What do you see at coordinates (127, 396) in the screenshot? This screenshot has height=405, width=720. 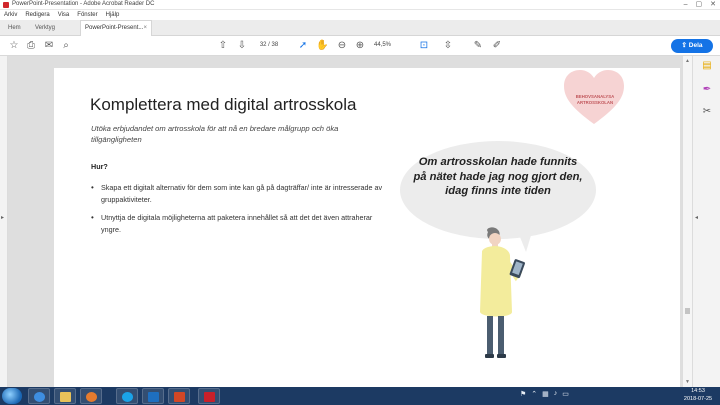 I see `taskbar-skype` at bounding box center [127, 396].